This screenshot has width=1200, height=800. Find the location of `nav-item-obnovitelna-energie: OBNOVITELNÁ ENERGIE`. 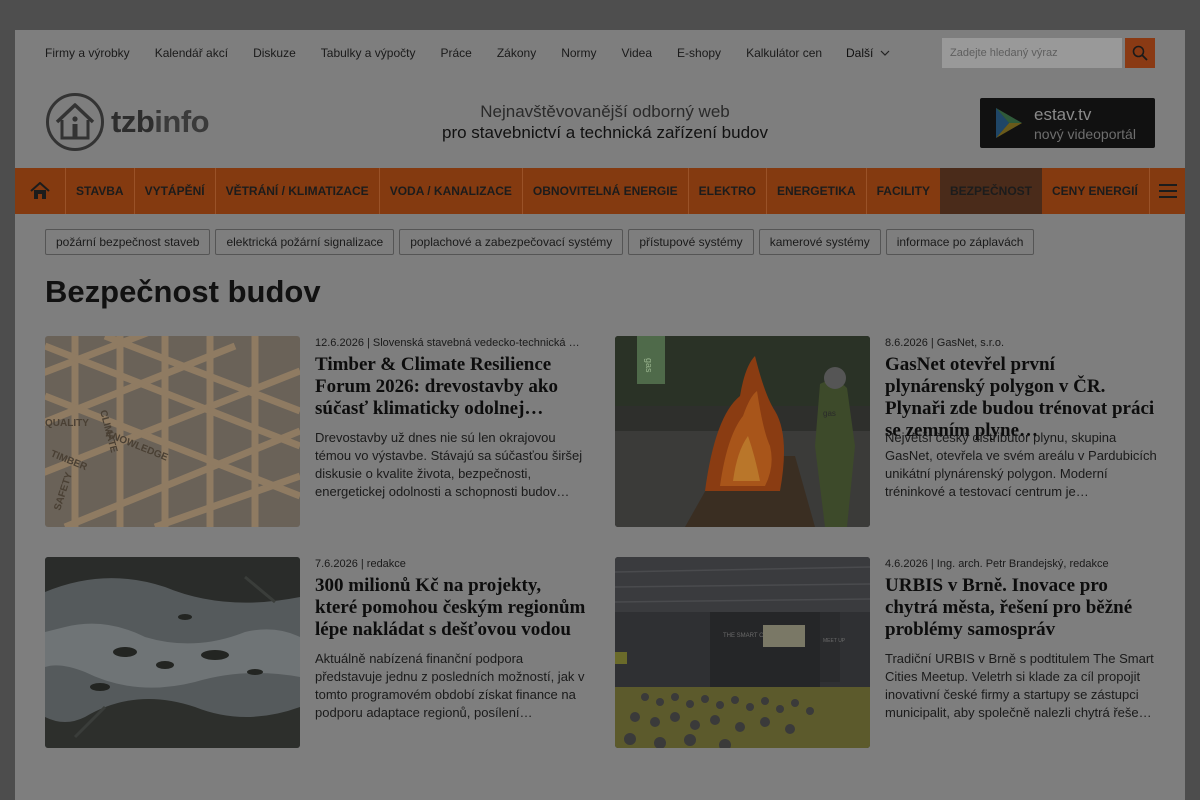

nav-item-obnovitelna-energie: OBNOVITELNÁ ENERGIE is located at coordinates (604, 191).